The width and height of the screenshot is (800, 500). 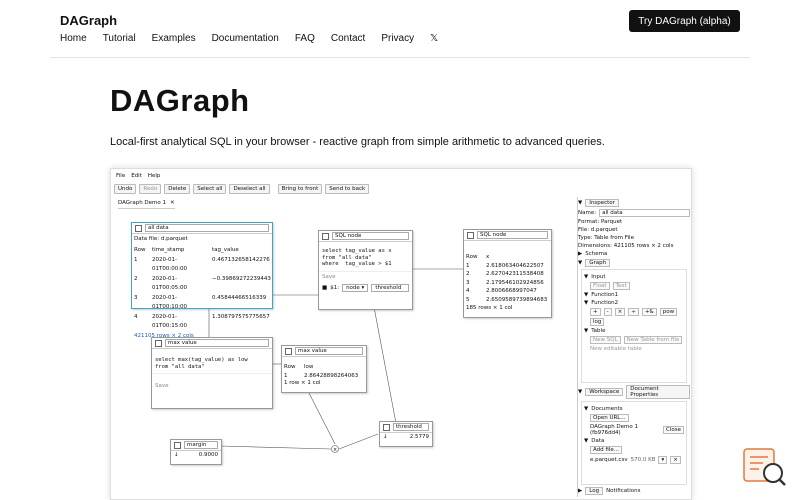 What do you see at coordinates (602, 203) in the screenshot?
I see `inspector-tab: Inspector` at bounding box center [602, 203].